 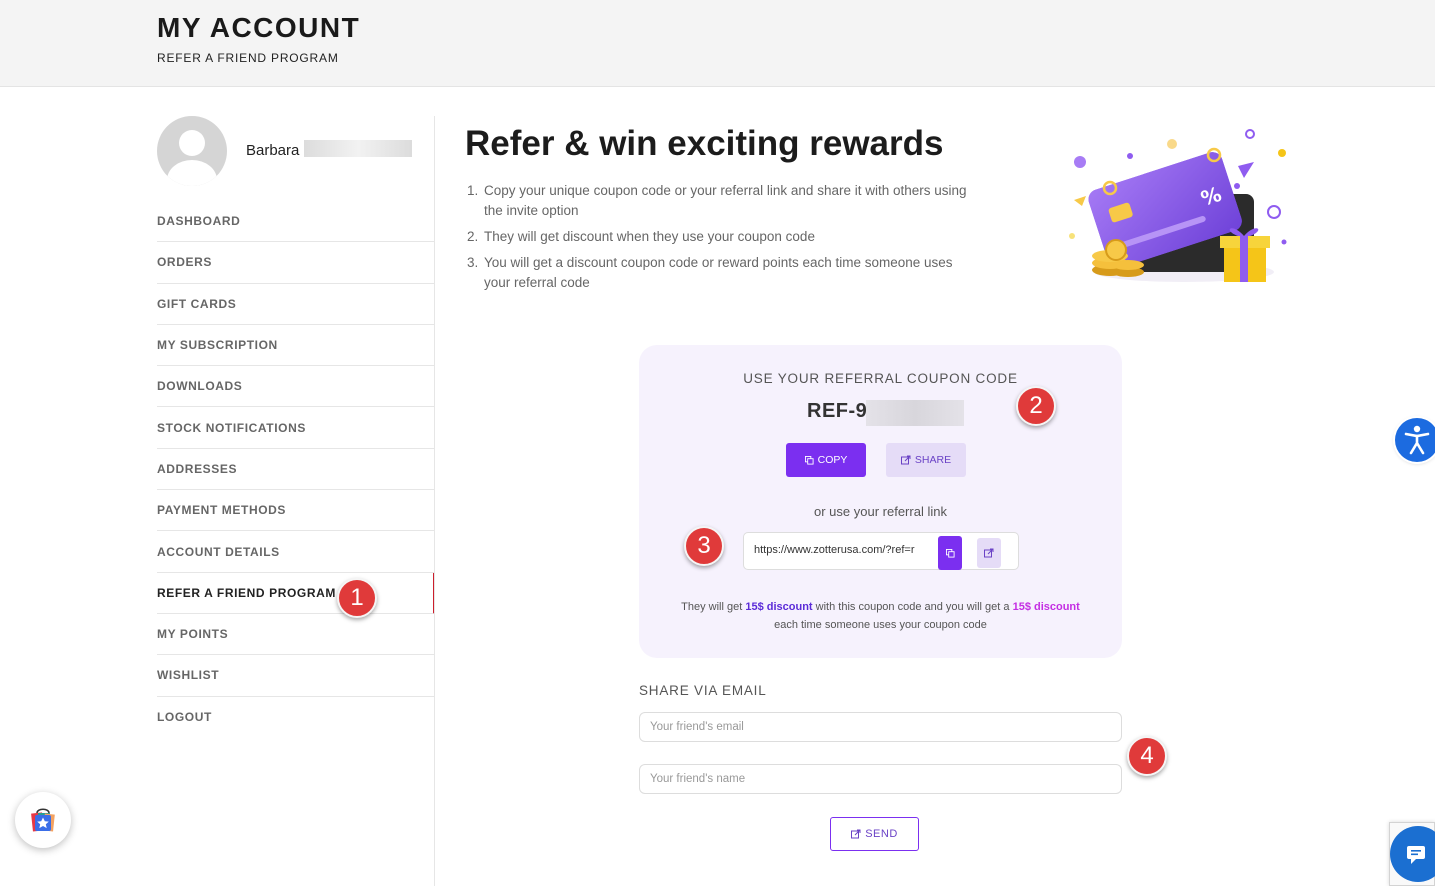 I want to click on copy-link-button, so click(x=950, y=553).